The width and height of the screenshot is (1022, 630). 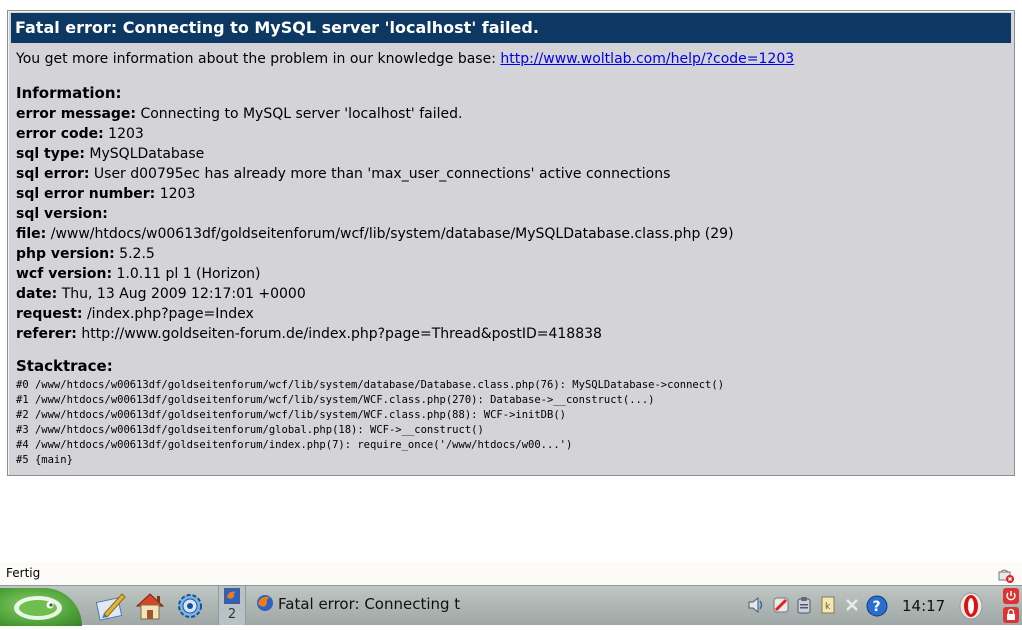 What do you see at coordinates (76, 114) in the screenshot?
I see `info-label: error message:` at bounding box center [76, 114].